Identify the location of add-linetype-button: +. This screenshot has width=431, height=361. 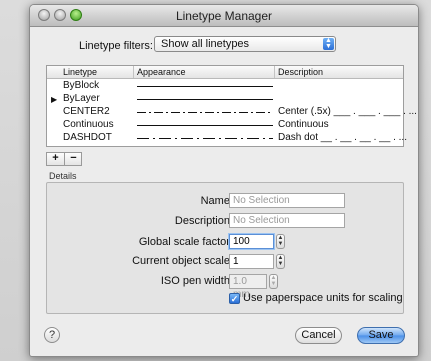
(55, 159).